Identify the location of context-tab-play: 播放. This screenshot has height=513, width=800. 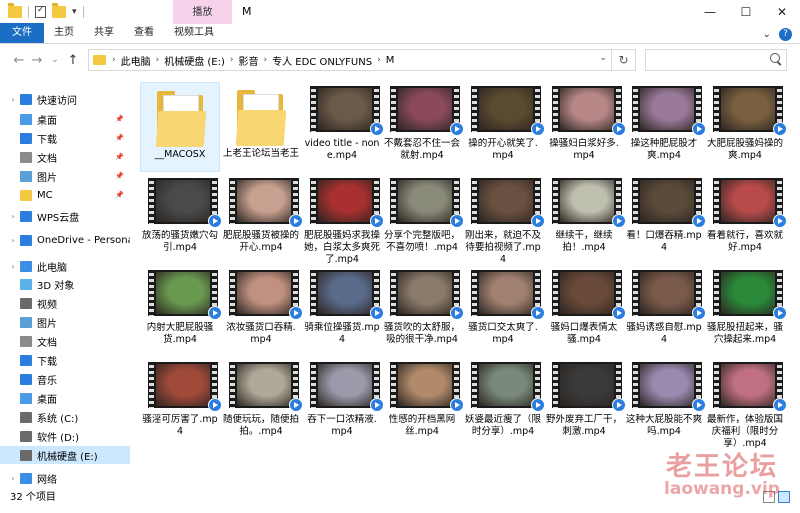
(202, 12).